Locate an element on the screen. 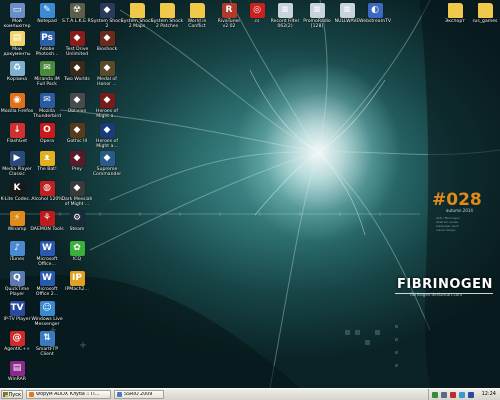 This screenshot has height=400, width=500. desktop-icon-label: Steam is located at coordinates (77, 229).